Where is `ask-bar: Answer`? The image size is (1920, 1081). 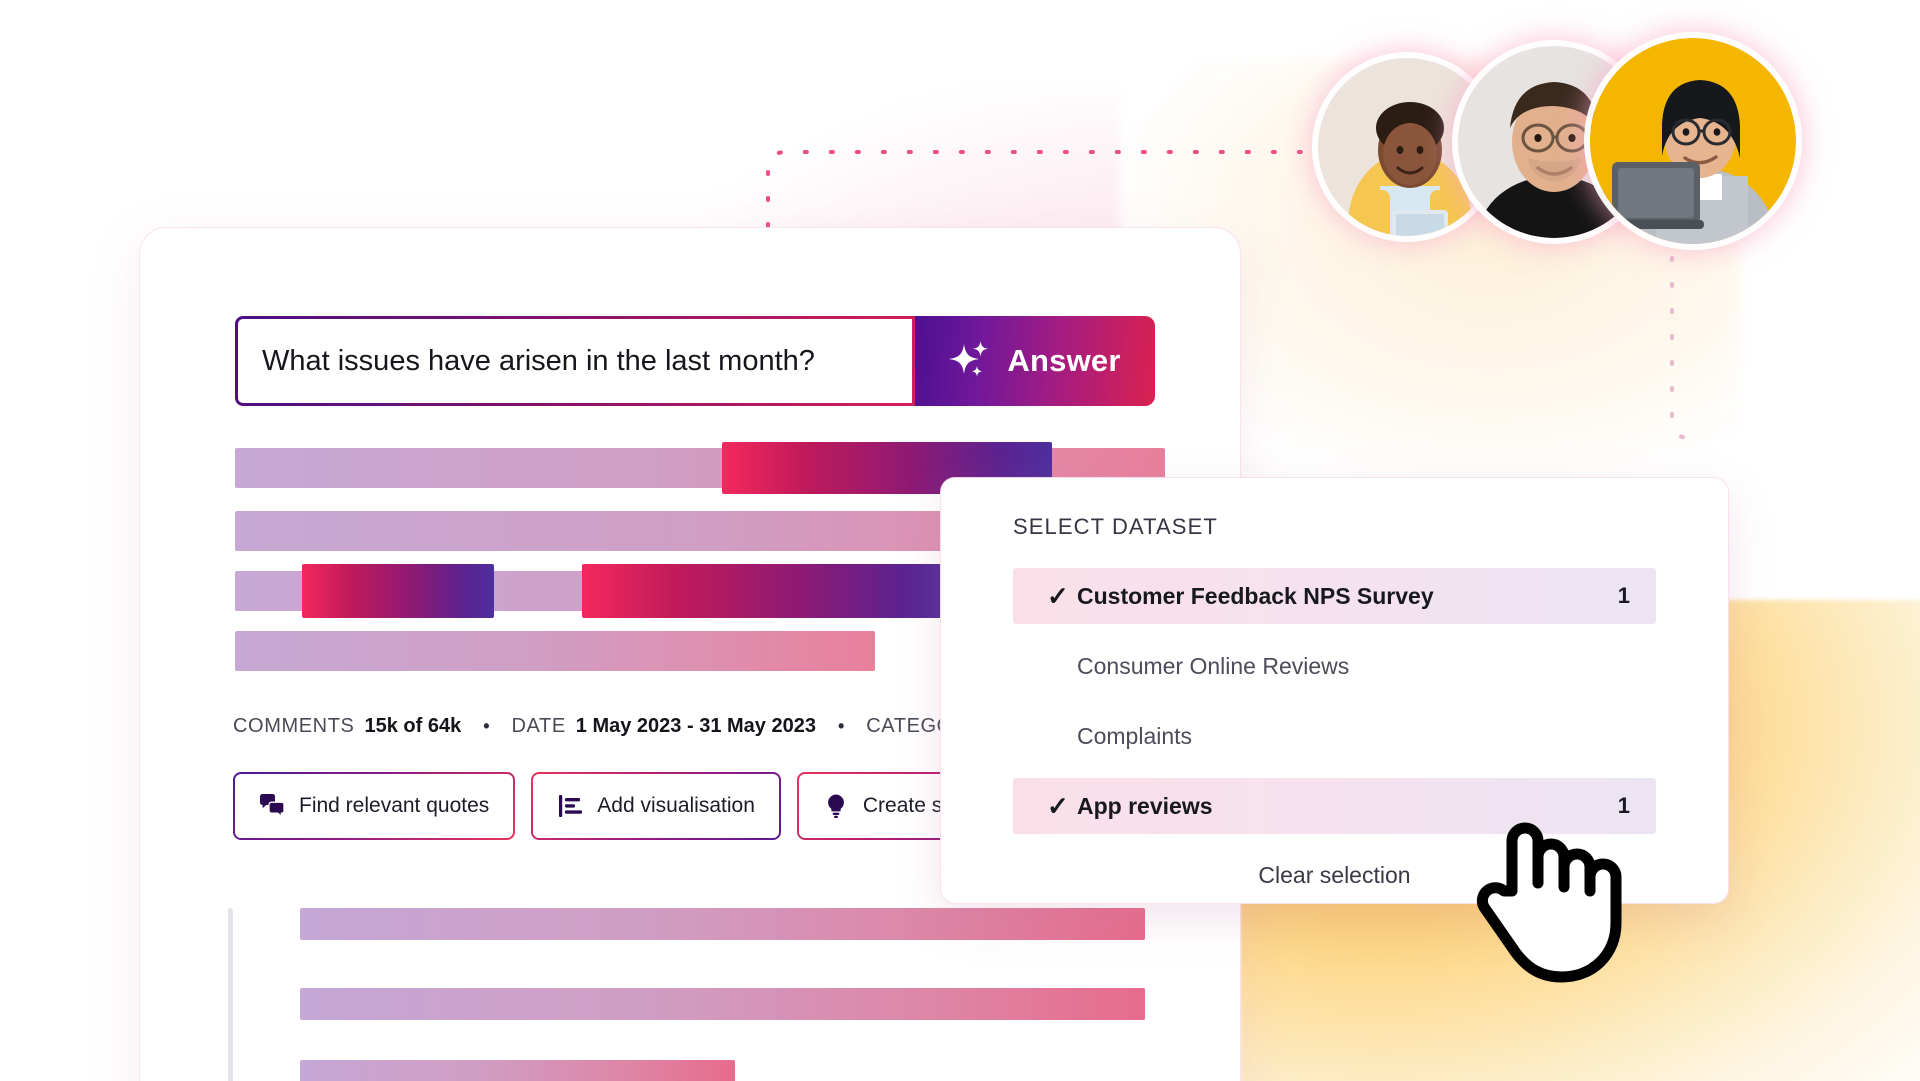
ask-bar: Answer is located at coordinates (695, 361).